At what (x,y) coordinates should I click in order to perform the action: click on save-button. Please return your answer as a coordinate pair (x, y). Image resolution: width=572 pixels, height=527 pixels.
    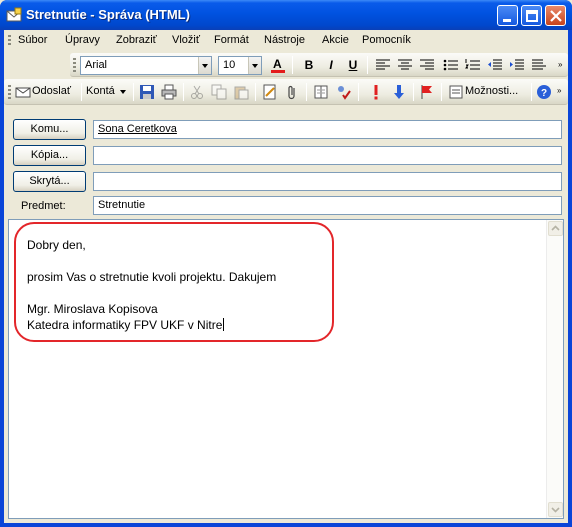
    Looking at the image, I should click on (147, 92).